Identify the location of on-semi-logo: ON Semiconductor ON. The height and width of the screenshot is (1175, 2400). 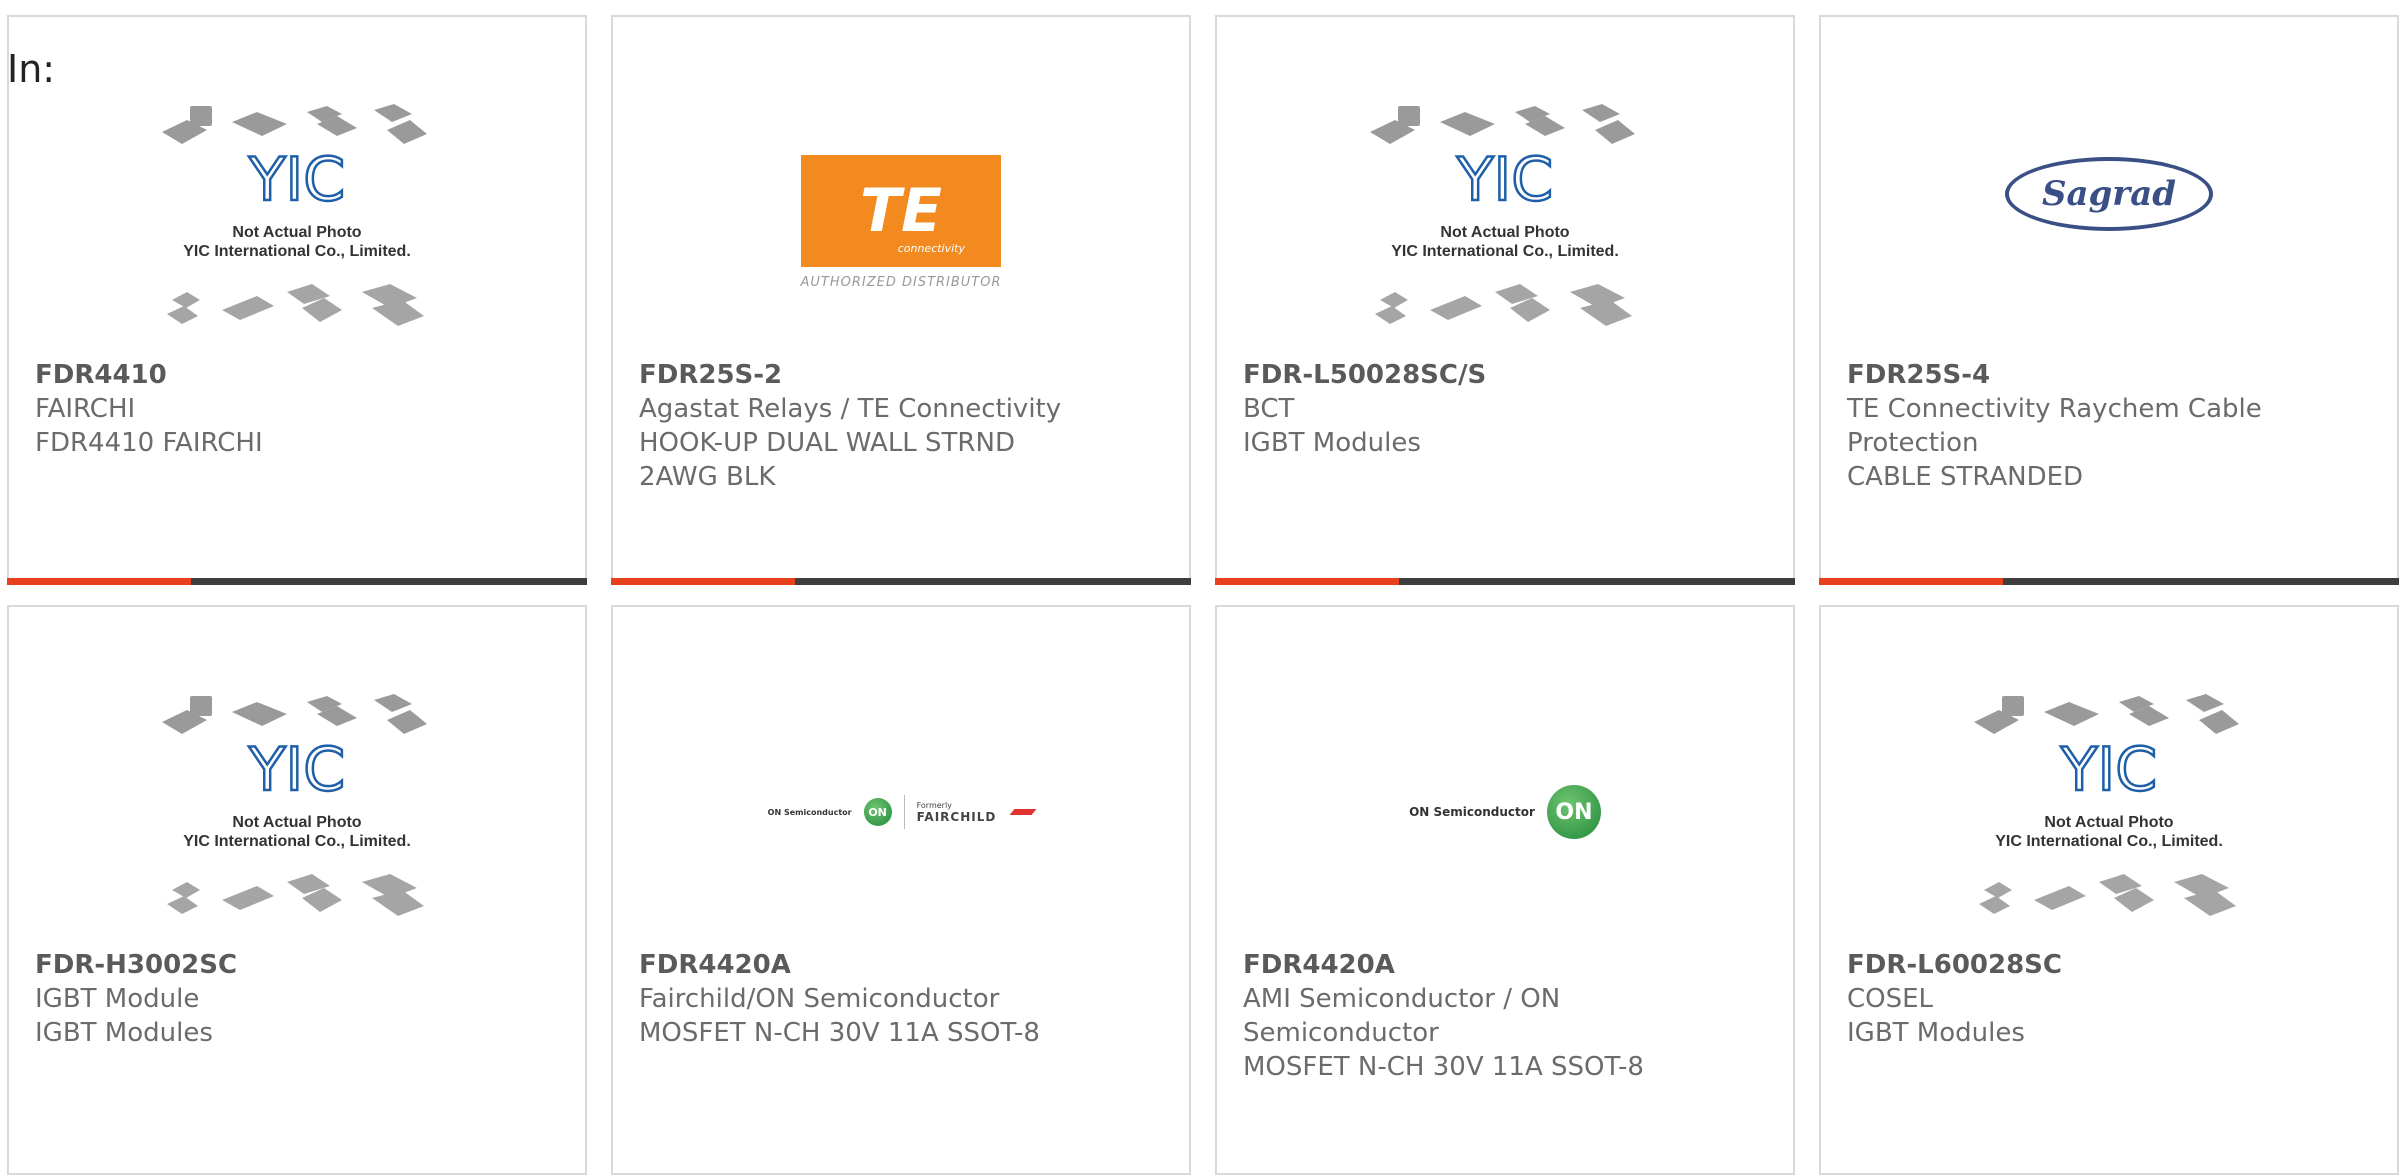
(1505, 812).